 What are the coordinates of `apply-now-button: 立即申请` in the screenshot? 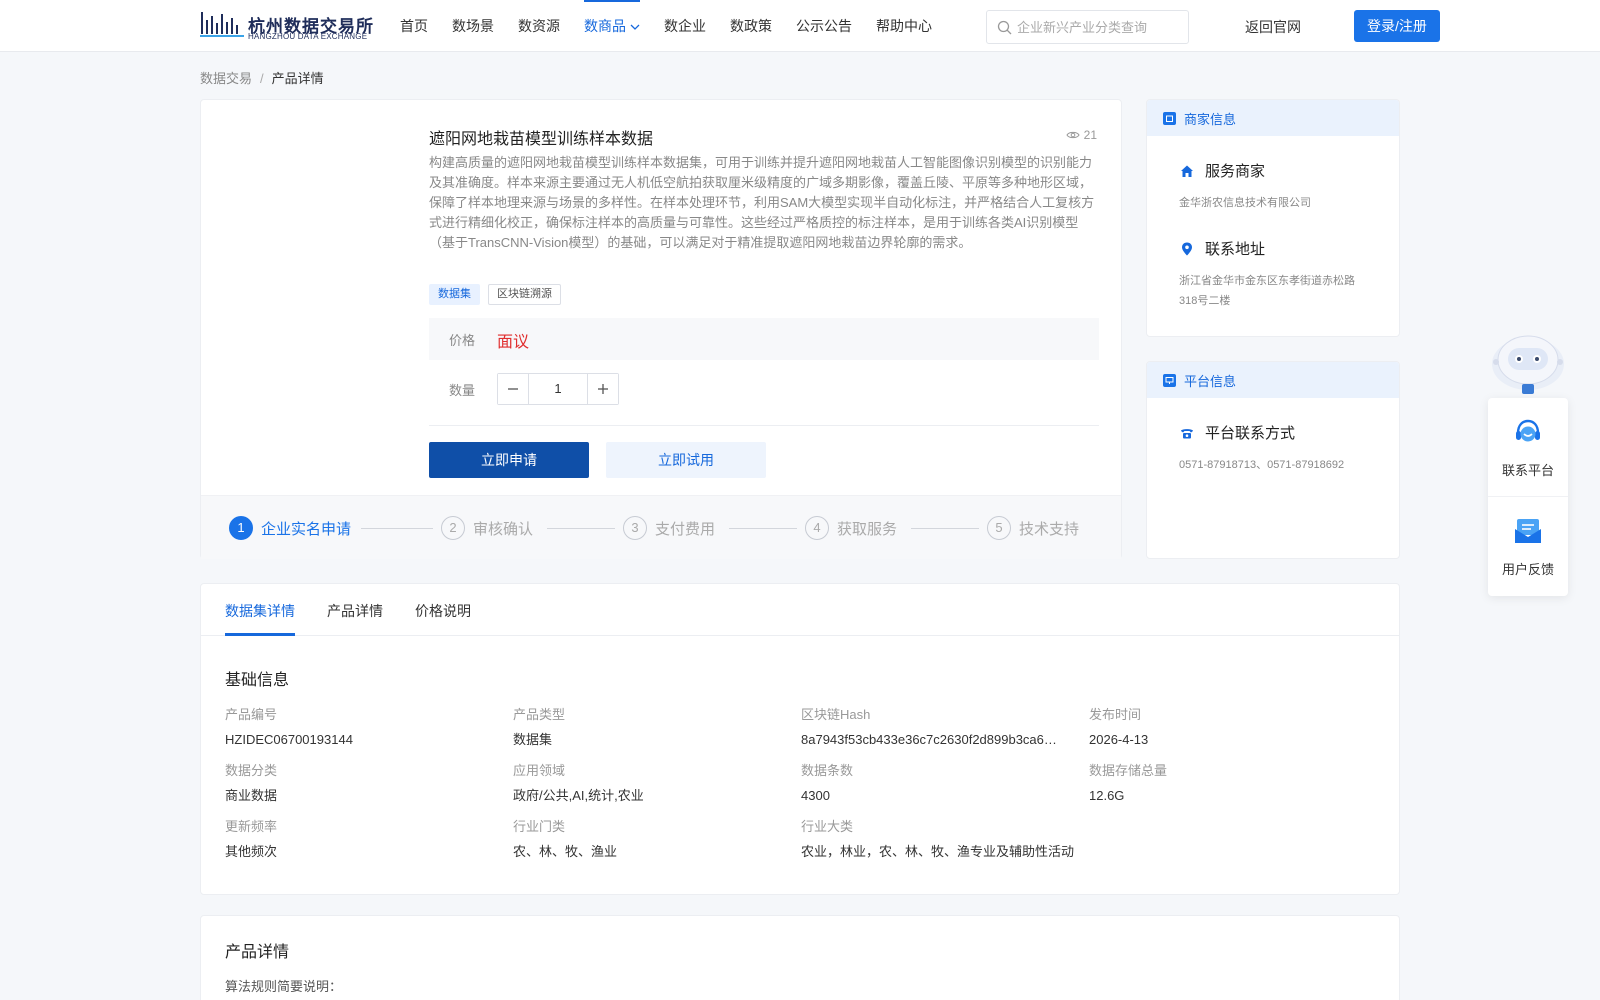 It's located at (509, 460).